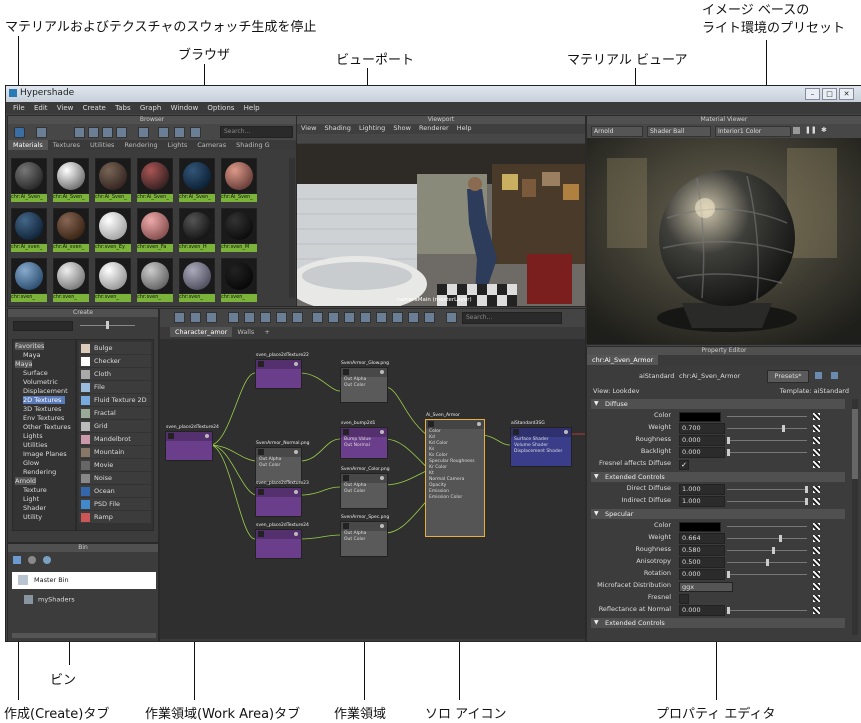 The height and width of the screenshot is (723, 861). I want to click on shader-node: SvenArmor_Color.png Out Alpha Out Color, so click(365, 488).